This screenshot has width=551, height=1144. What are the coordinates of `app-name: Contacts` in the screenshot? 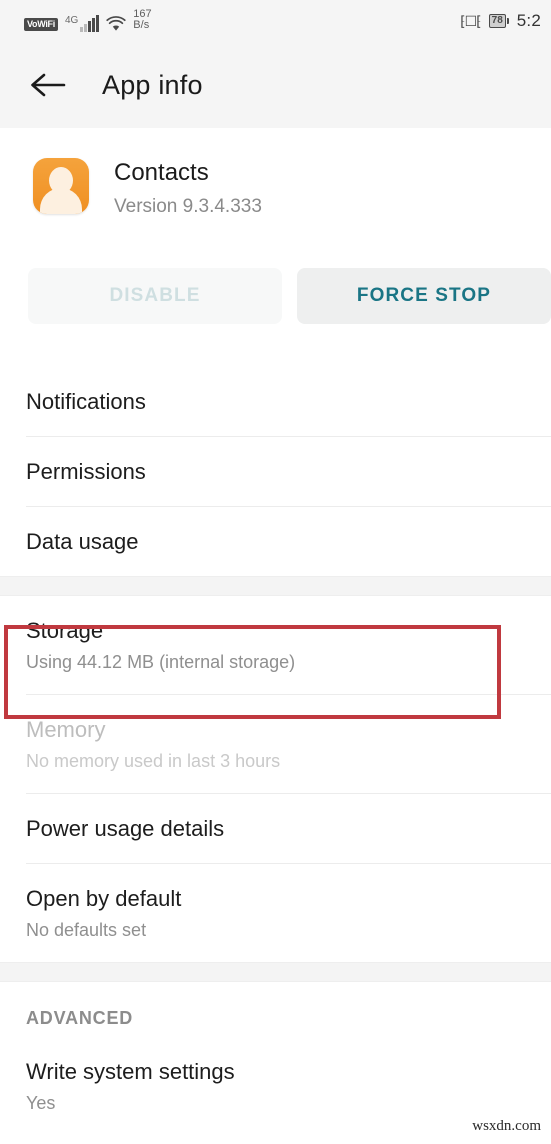 It's located at (161, 172).